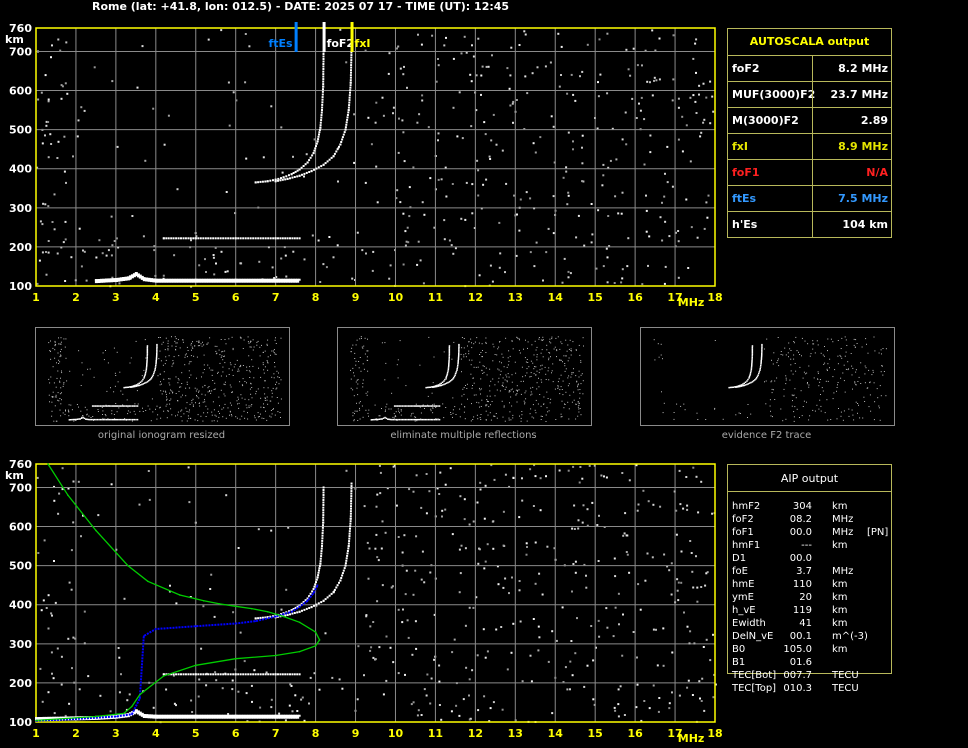  Describe the element at coordinates (843, 519) in the screenshot. I see `aip-unit: MHz` at that location.